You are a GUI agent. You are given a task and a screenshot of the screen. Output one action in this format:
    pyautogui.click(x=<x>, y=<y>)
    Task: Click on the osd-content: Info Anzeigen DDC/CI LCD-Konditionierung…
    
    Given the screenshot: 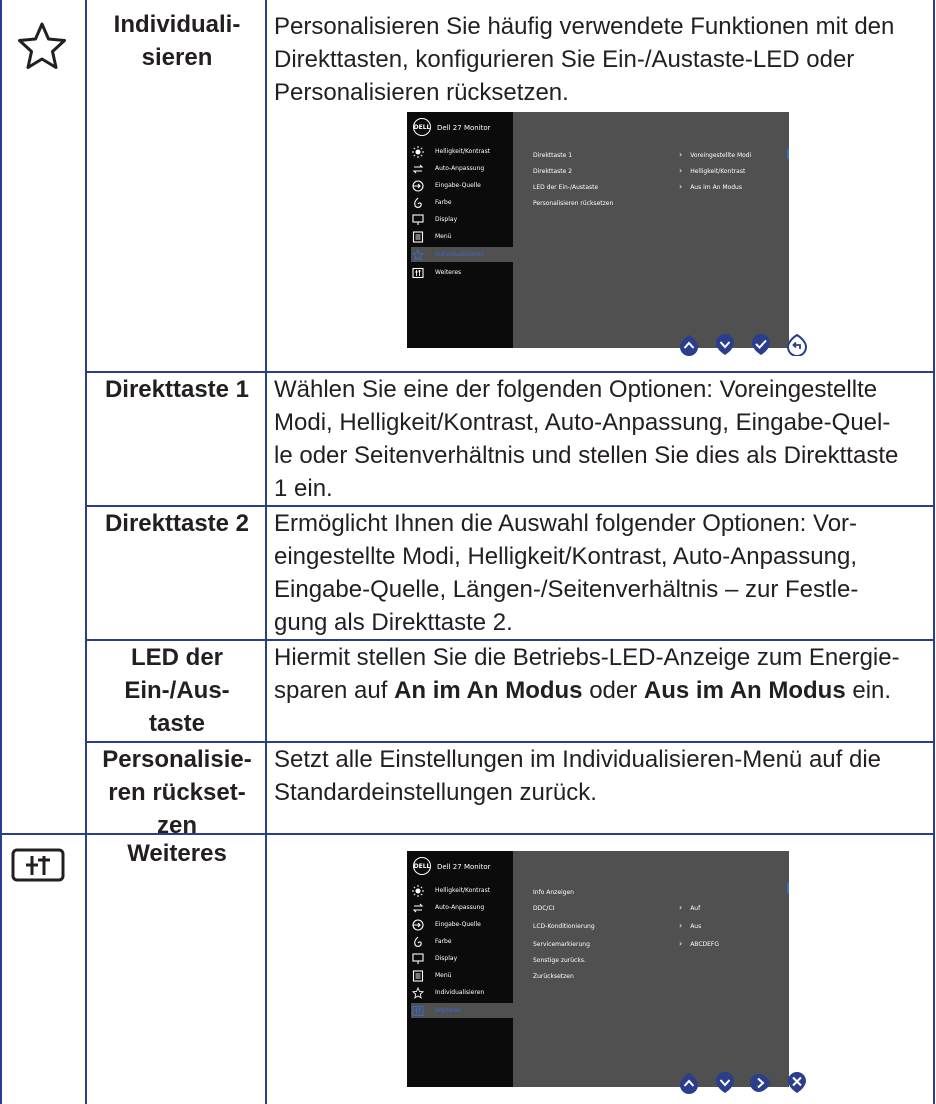 What is the action you would take?
    pyautogui.click(x=651, y=969)
    